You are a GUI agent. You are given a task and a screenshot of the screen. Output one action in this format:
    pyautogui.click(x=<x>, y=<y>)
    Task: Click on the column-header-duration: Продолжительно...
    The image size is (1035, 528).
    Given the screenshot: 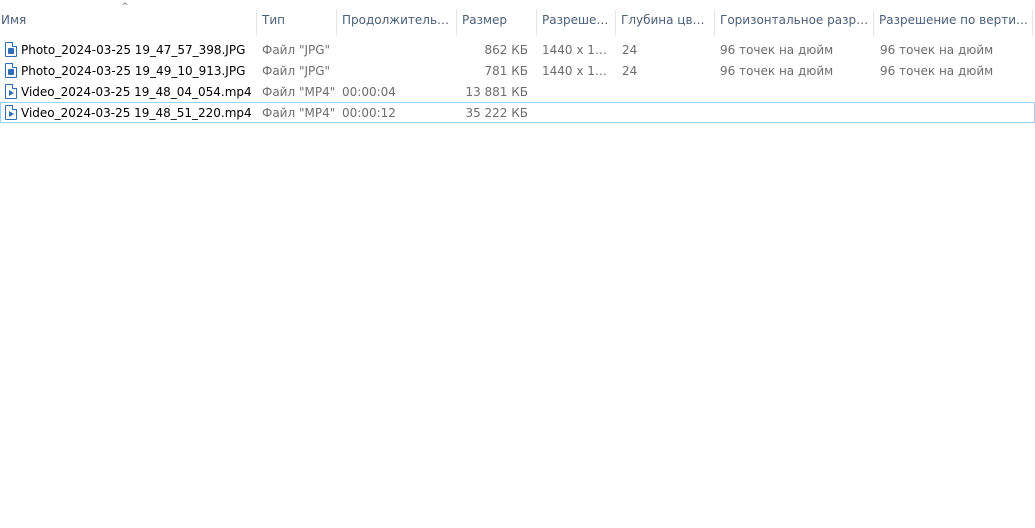 What is the action you would take?
    pyautogui.click(x=396, y=19)
    